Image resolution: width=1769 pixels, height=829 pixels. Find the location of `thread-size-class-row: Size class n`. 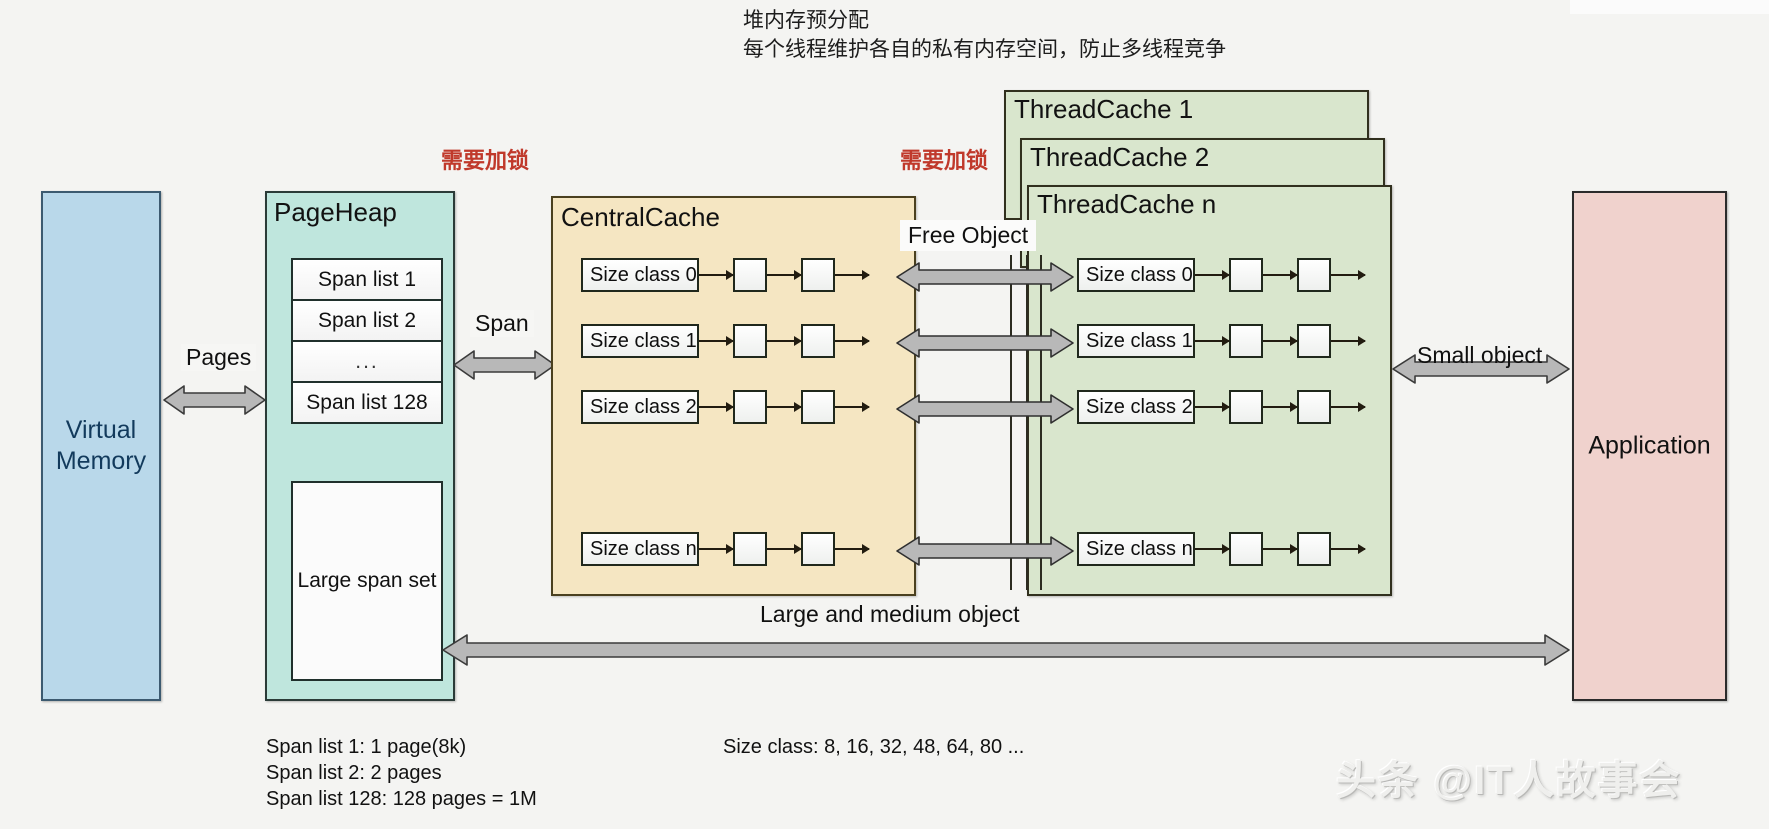

thread-size-class-row: Size class n is located at coordinates (1221, 549).